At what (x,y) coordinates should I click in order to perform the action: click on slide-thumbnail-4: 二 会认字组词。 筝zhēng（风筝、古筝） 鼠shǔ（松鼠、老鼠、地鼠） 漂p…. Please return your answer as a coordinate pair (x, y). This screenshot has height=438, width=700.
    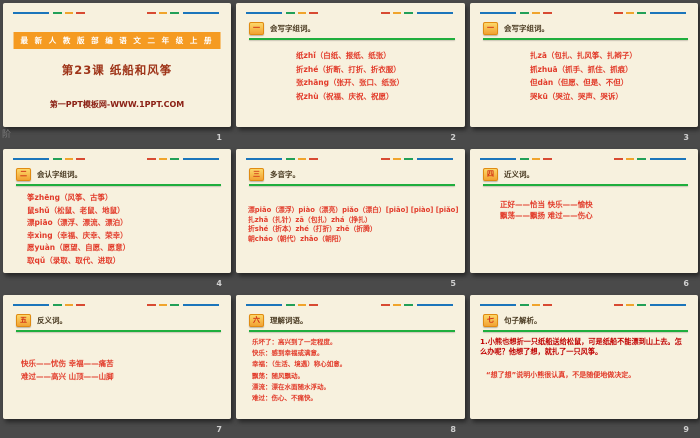
    Looking at the image, I should click on (116, 219).